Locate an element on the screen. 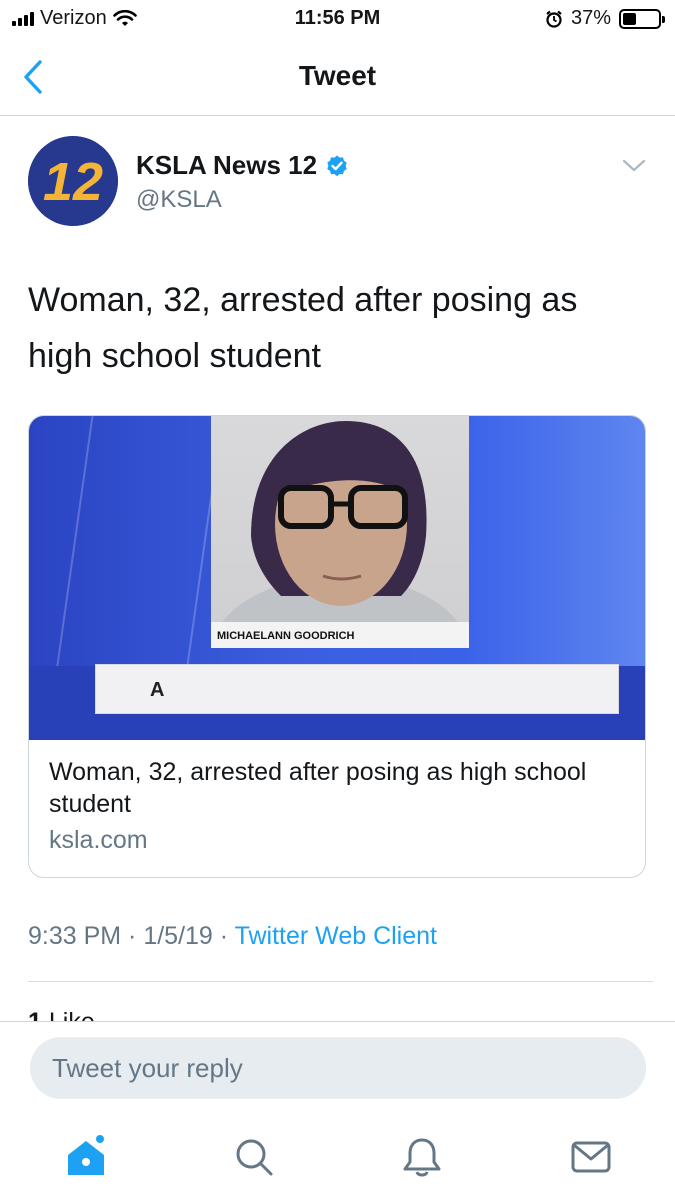 The image size is (675, 1200). avatar: 12 is located at coordinates (73, 181).